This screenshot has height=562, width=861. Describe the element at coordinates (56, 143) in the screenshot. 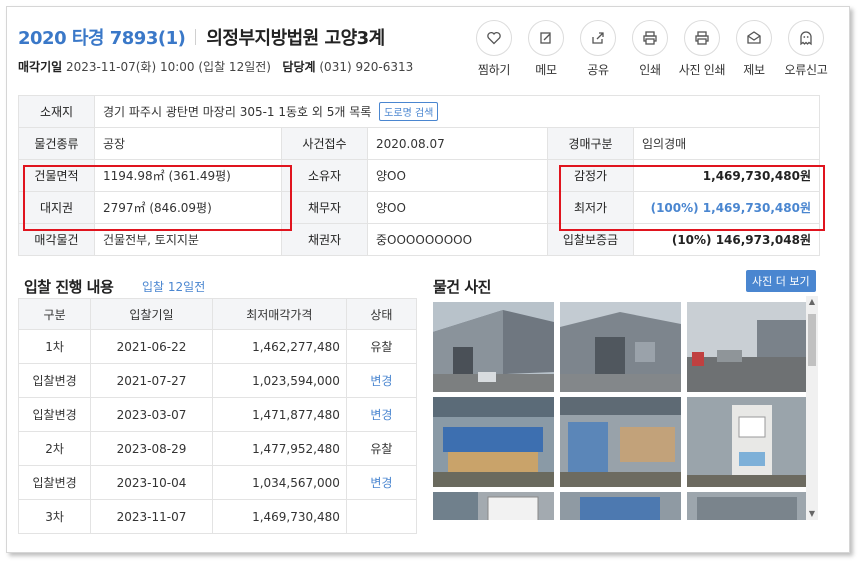

I see `property-type-label: 물건종류` at that location.